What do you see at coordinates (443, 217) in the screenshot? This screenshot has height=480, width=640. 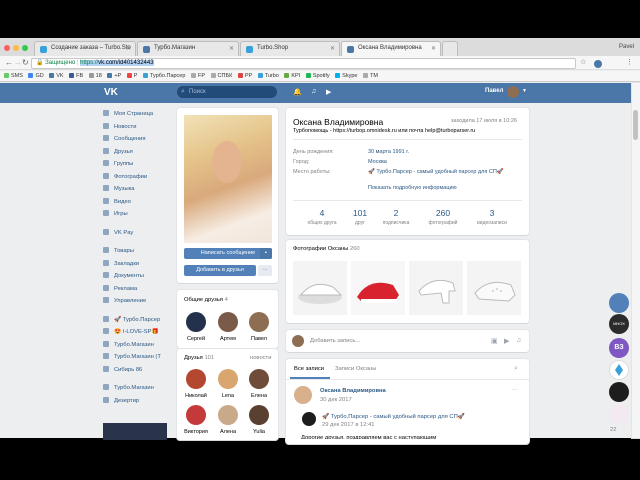 I see `counter-photos: 260 фотографий` at bounding box center [443, 217].